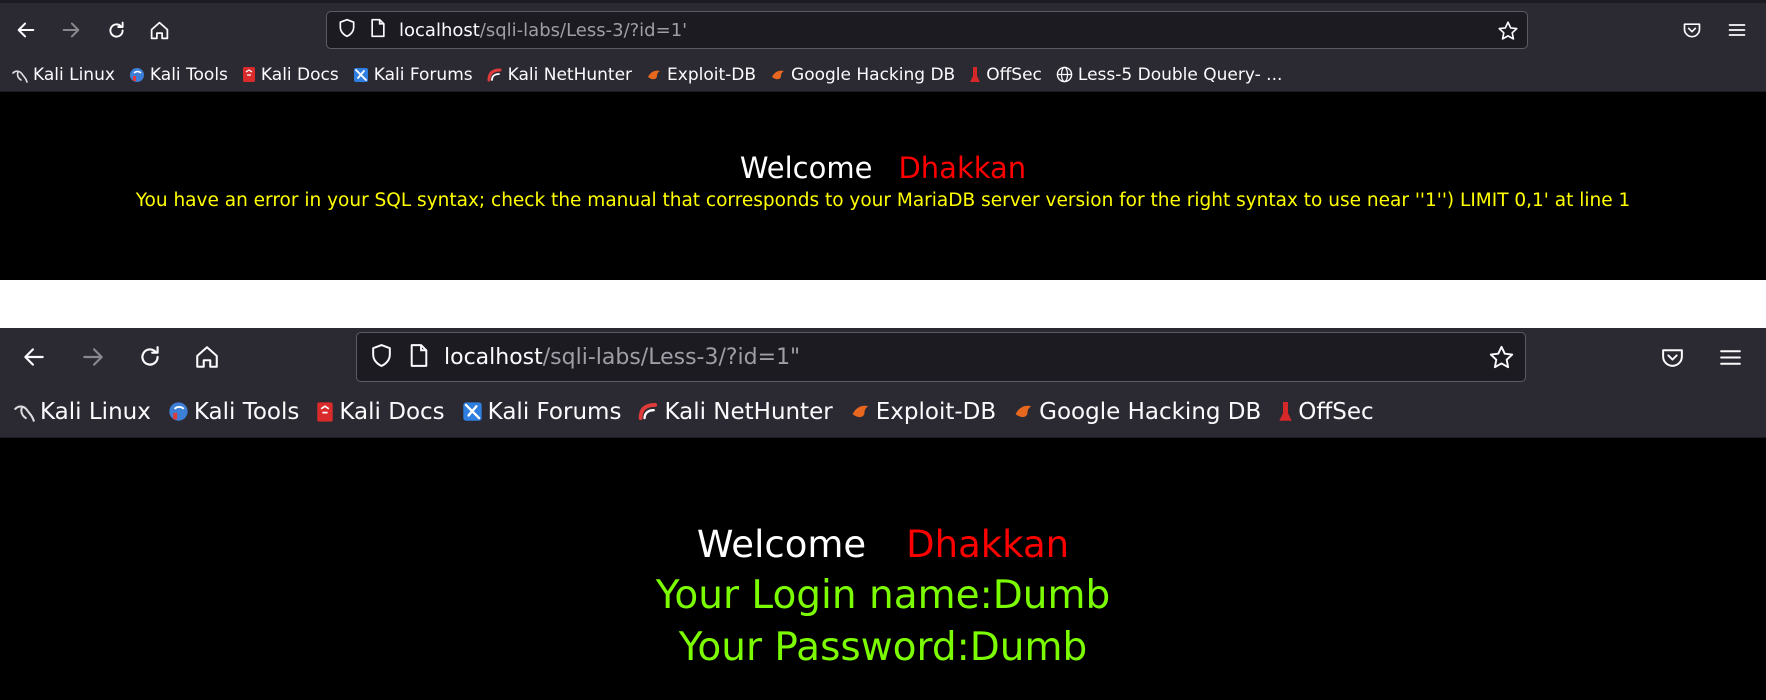 The height and width of the screenshot is (700, 1766). What do you see at coordinates (583, 30) in the screenshot?
I see `url-path: /sqli-labs/Less-3/?id=1'` at bounding box center [583, 30].